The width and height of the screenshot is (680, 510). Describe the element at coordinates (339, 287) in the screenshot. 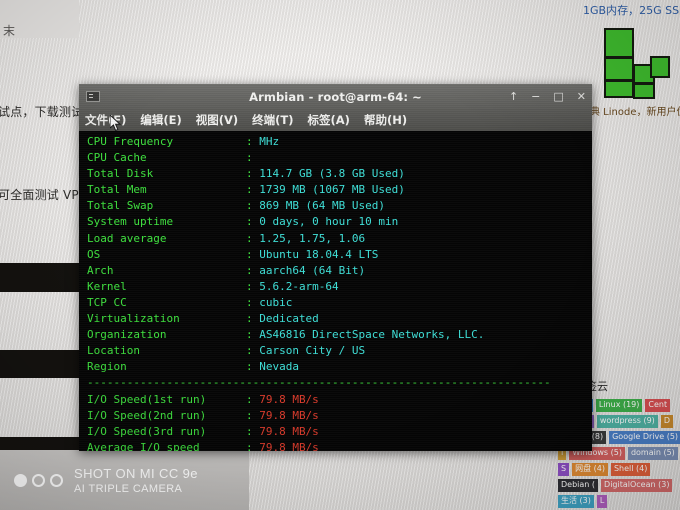

I see `info-row: Kernel : 5.6.2-arm-64` at that location.